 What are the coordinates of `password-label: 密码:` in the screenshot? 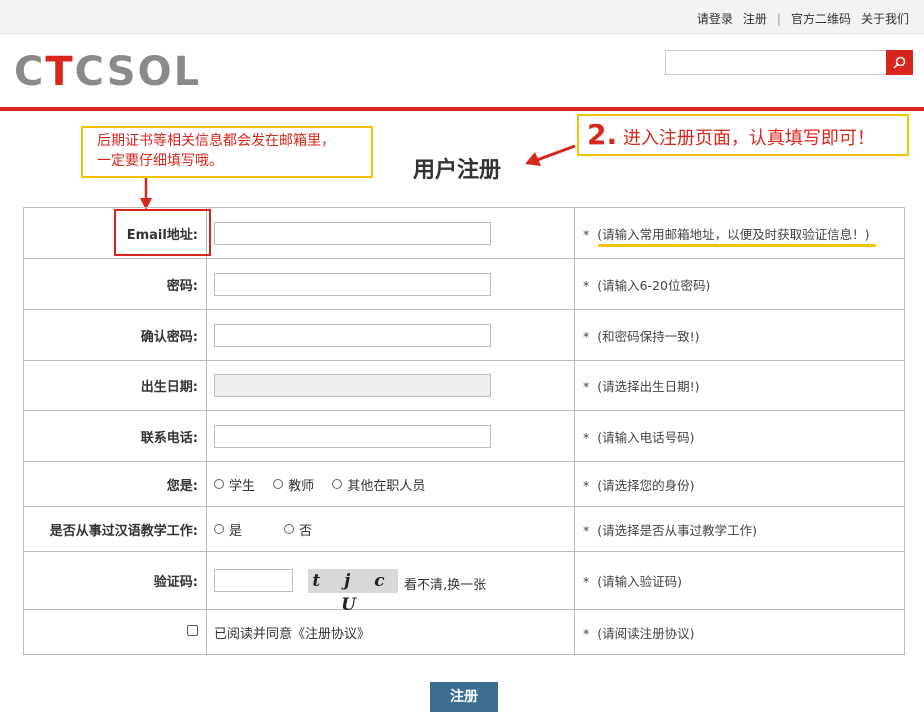 It's located at (115, 284).